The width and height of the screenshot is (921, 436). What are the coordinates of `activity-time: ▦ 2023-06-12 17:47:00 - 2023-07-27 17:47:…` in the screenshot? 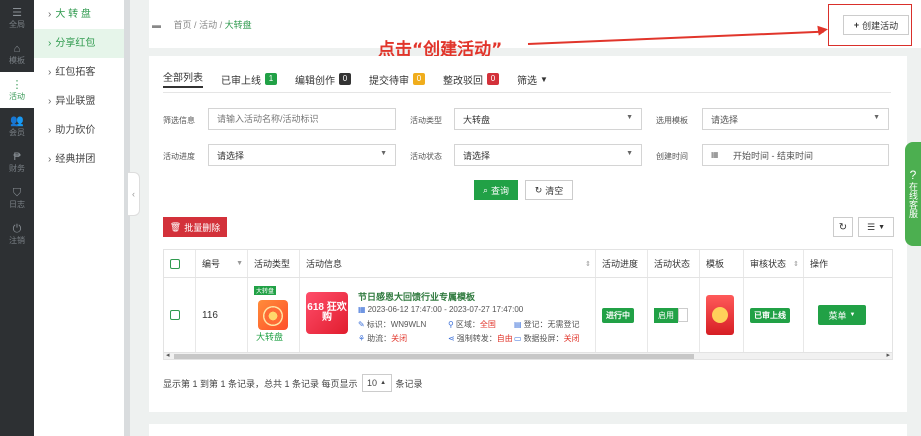 It's located at (441, 309).